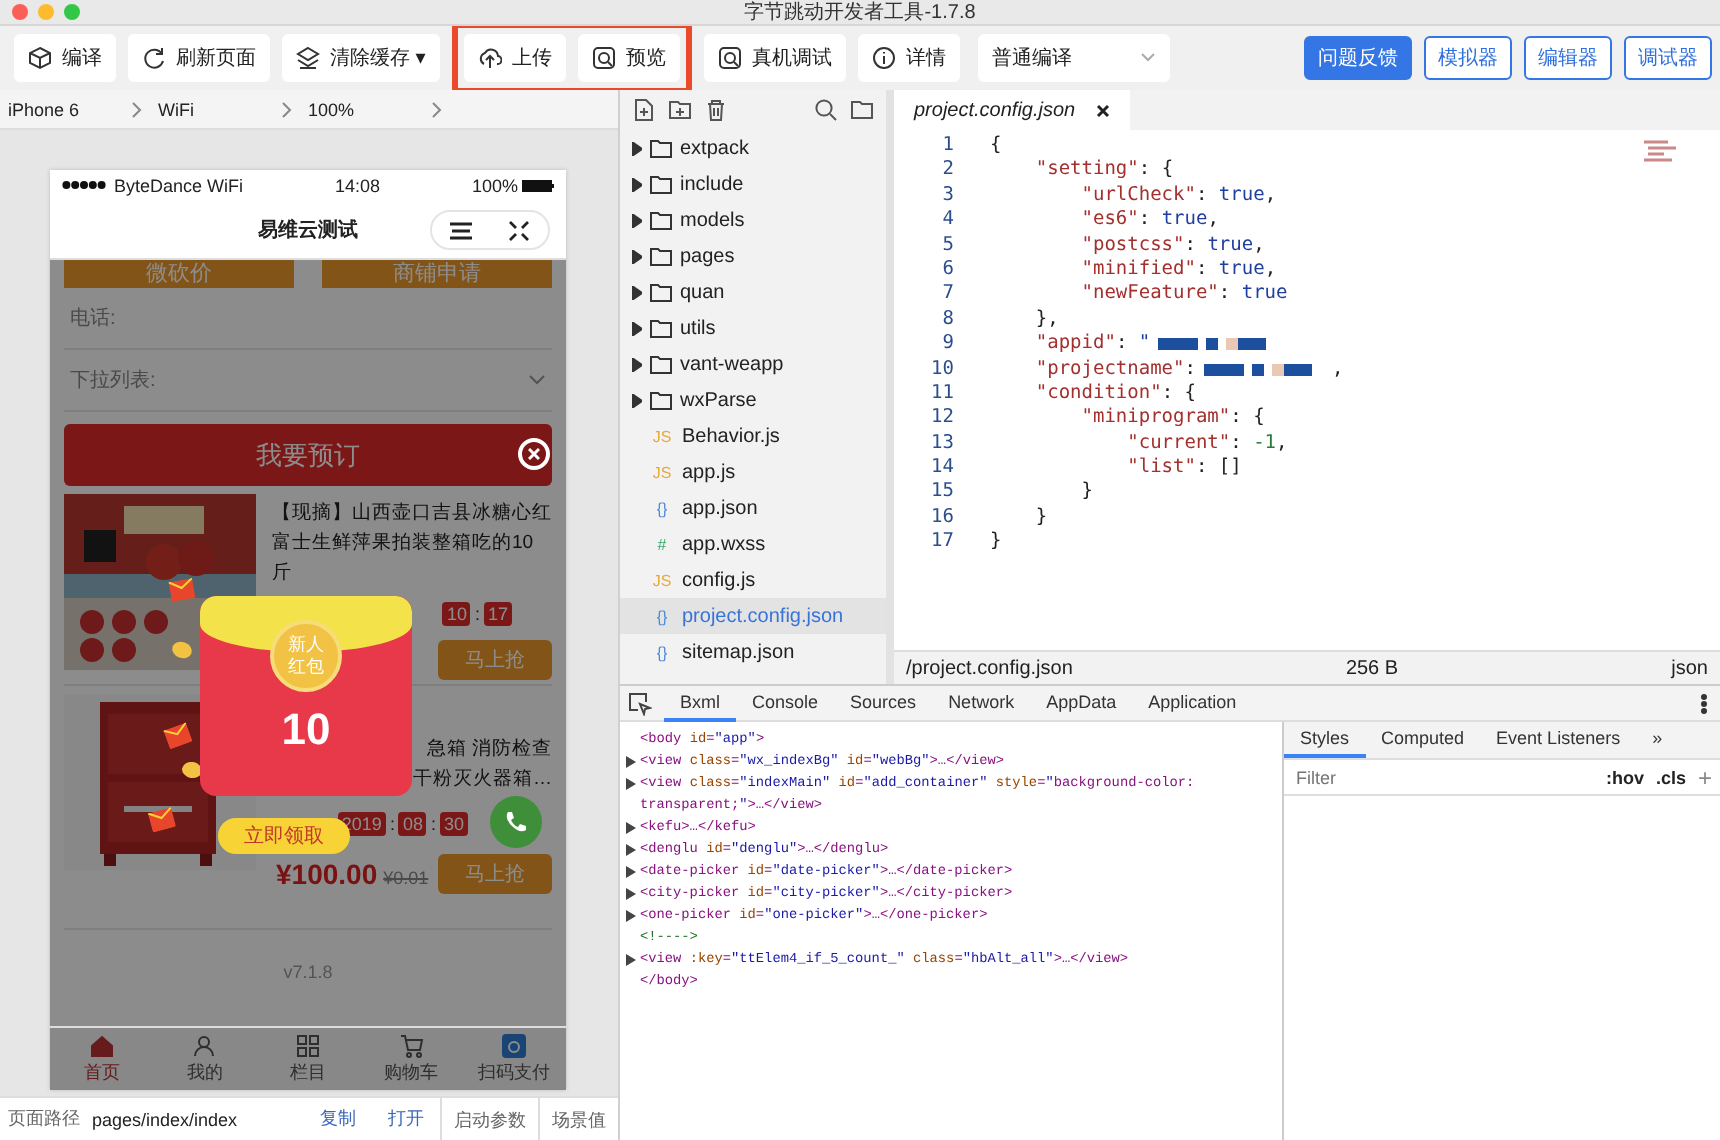  I want to click on file-tree-item: pages, so click(753, 256).